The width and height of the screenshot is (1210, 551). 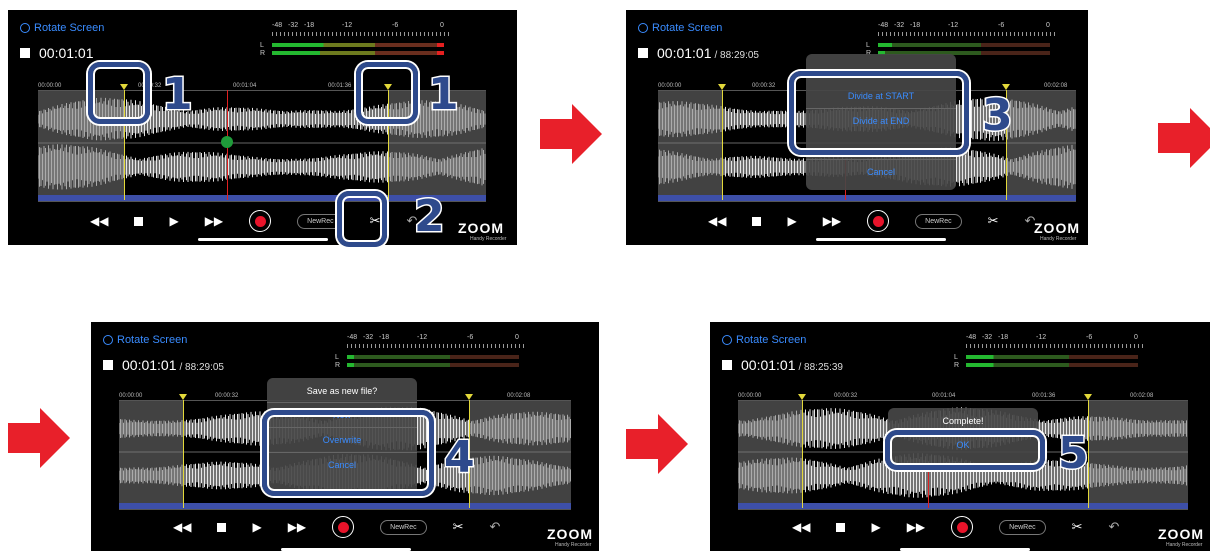 I want to click on callout-number: 1, so click(x=178, y=94).